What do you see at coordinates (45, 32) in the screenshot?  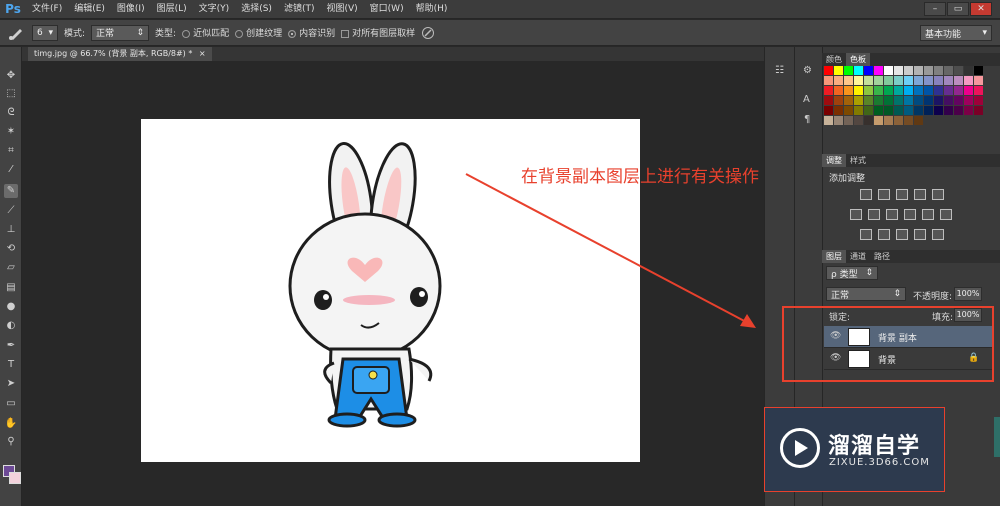 I see `brush-size-picker: 6 ▾` at bounding box center [45, 32].